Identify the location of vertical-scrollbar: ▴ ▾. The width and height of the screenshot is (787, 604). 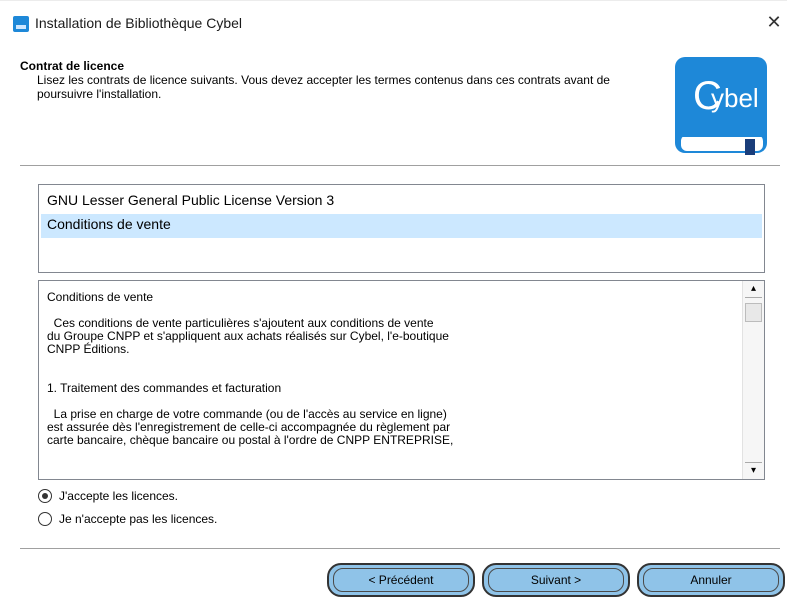
(753, 380).